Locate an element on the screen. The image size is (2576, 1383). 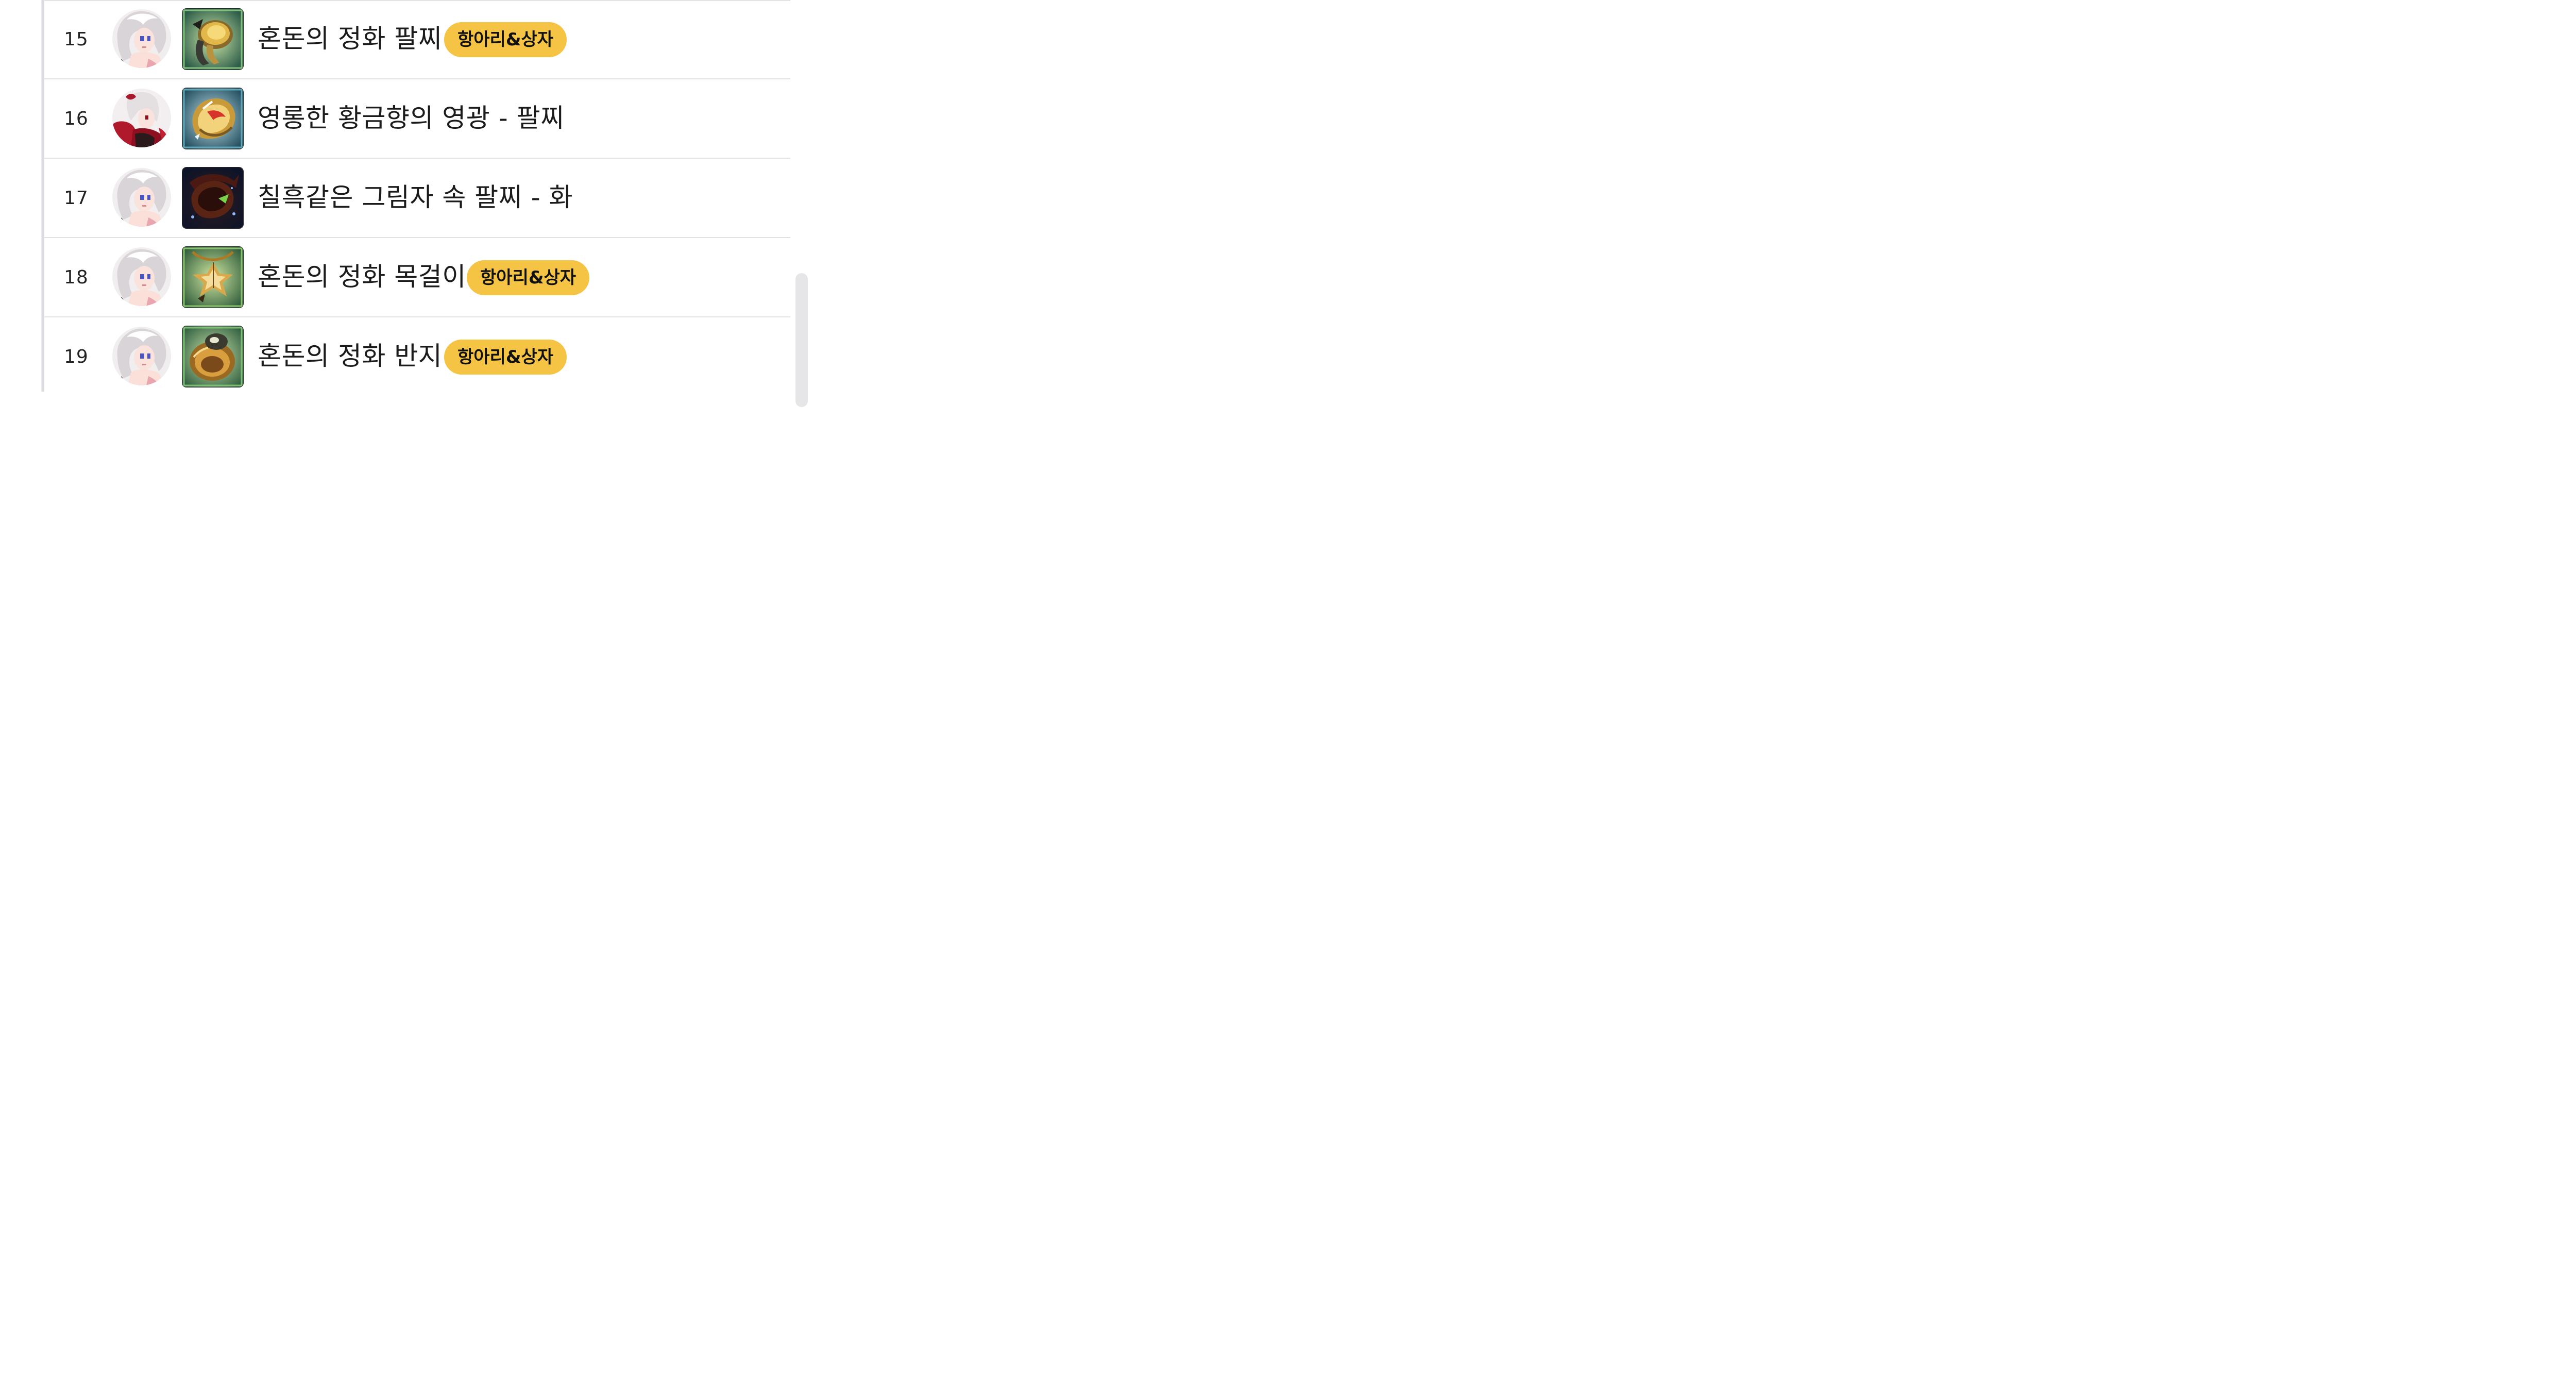
item-name: 혼돈의 정화 반지 is located at coordinates (350, 357).